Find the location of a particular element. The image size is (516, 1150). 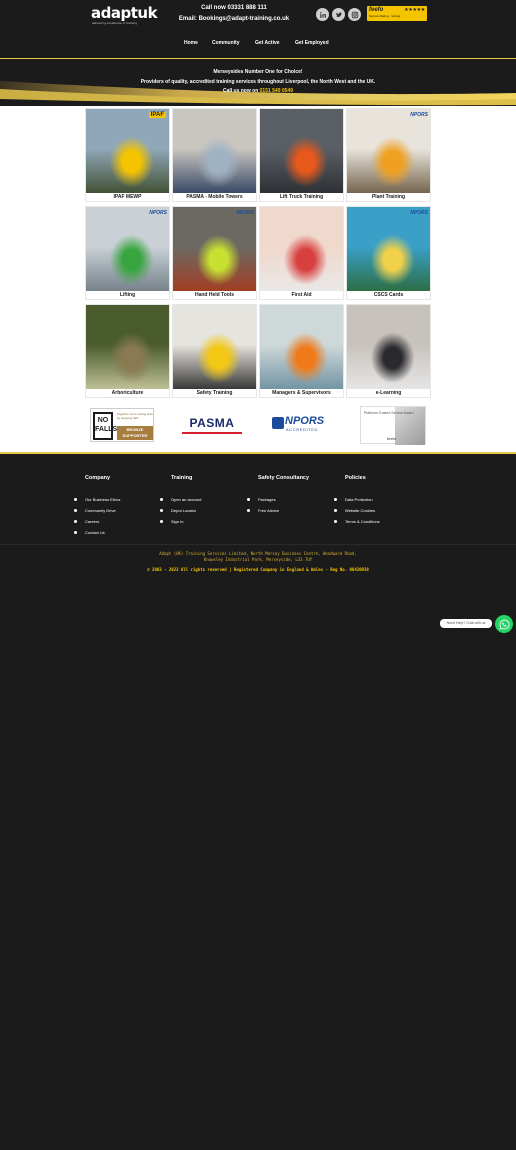

nav-home: Home is located at coordinates (191, 43).